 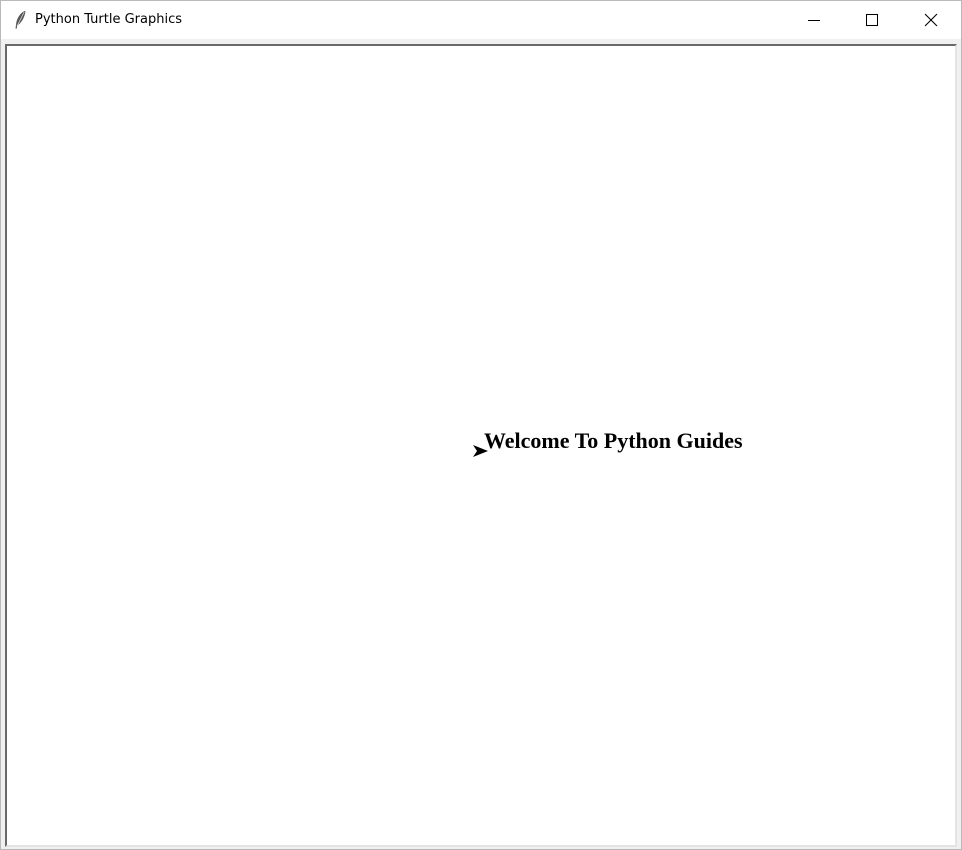 What do you see at coordinates (931, 20) in the screenshot?
I see `close-button` at bounding box center [931, 20].